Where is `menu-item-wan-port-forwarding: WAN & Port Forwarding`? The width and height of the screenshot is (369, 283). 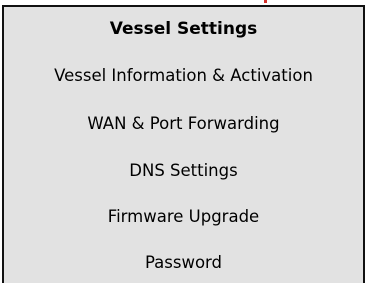
menu-item-wan-port-forwarding: WAN & Port Forwarding is located at coordinates (183, 124).